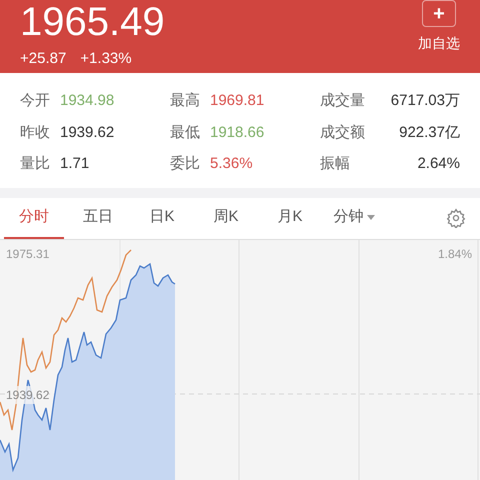 The width and height of the screenshot is (480, 480). I want to click on stat-value: 6717.03万, so click(425, 101).